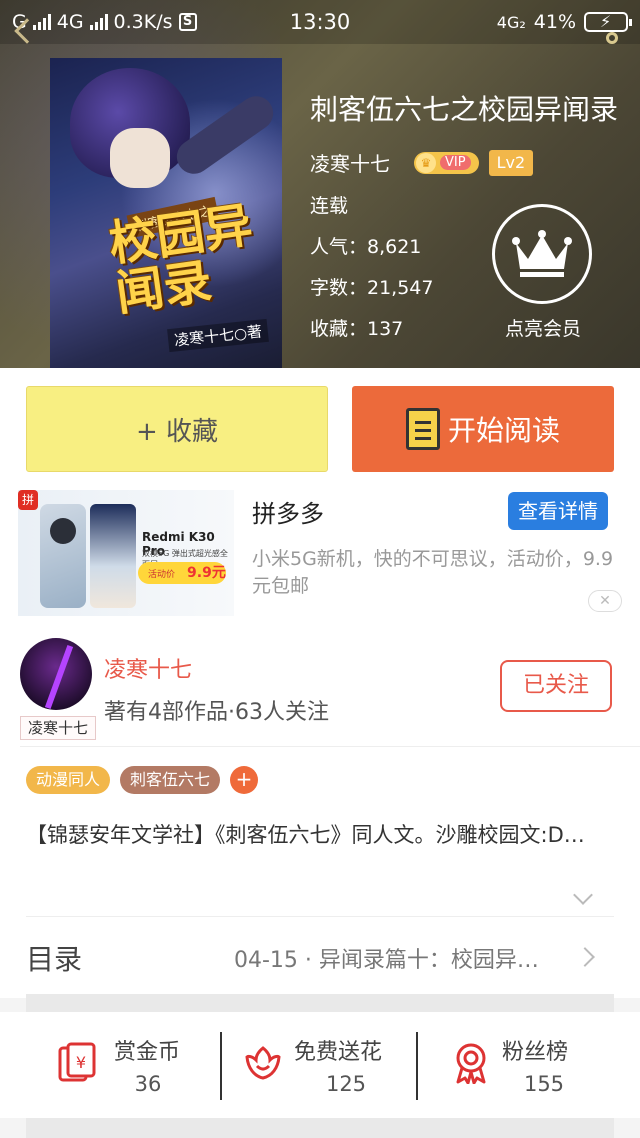 This screenshot has width=640, height=1138. I want to click on battery-percent: 41%, so click(554, 22).